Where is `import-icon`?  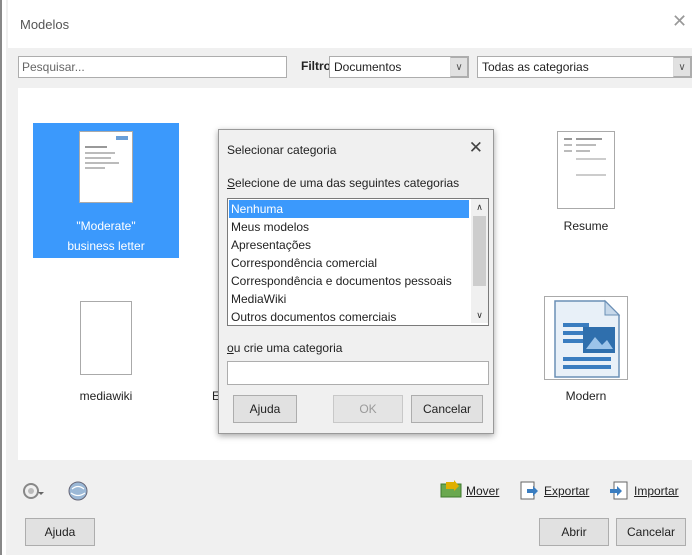 import-icon is located at coordinates (619, 492).